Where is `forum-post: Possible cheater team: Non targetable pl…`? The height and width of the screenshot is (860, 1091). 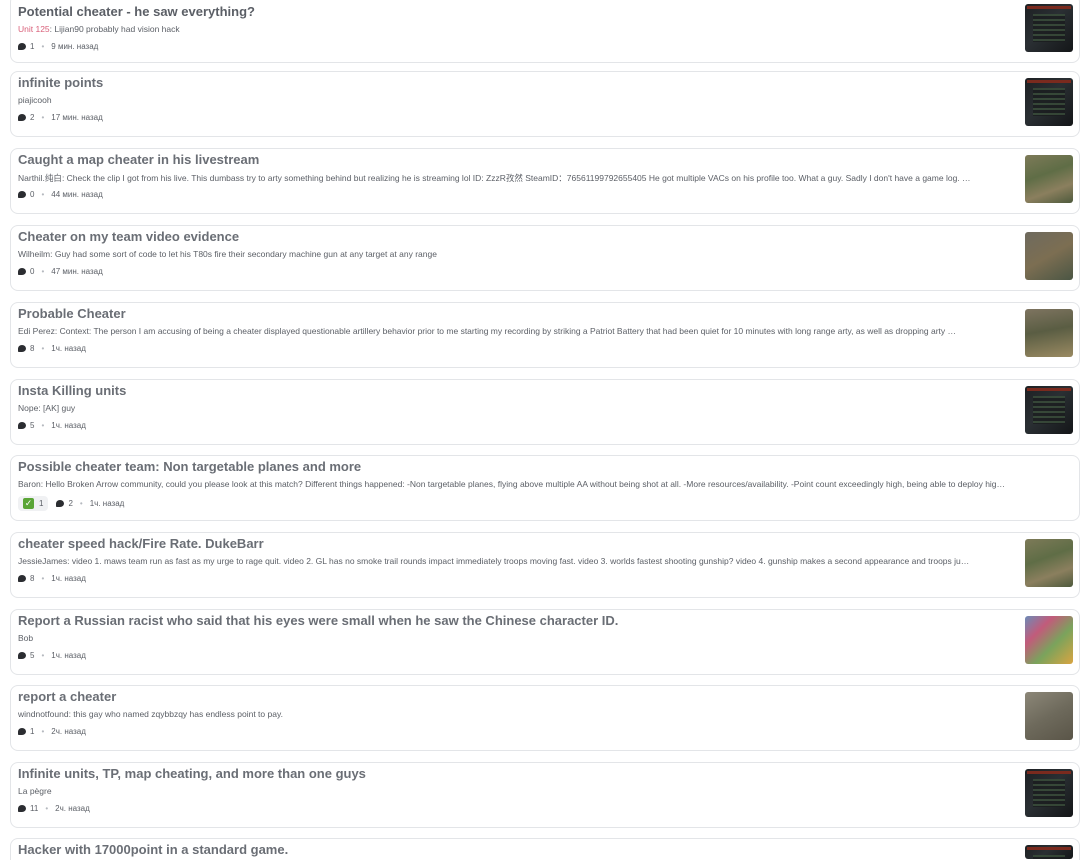
forum-post: Possible cheater team: Non targetable pl… is located at coordinates (545, 488).